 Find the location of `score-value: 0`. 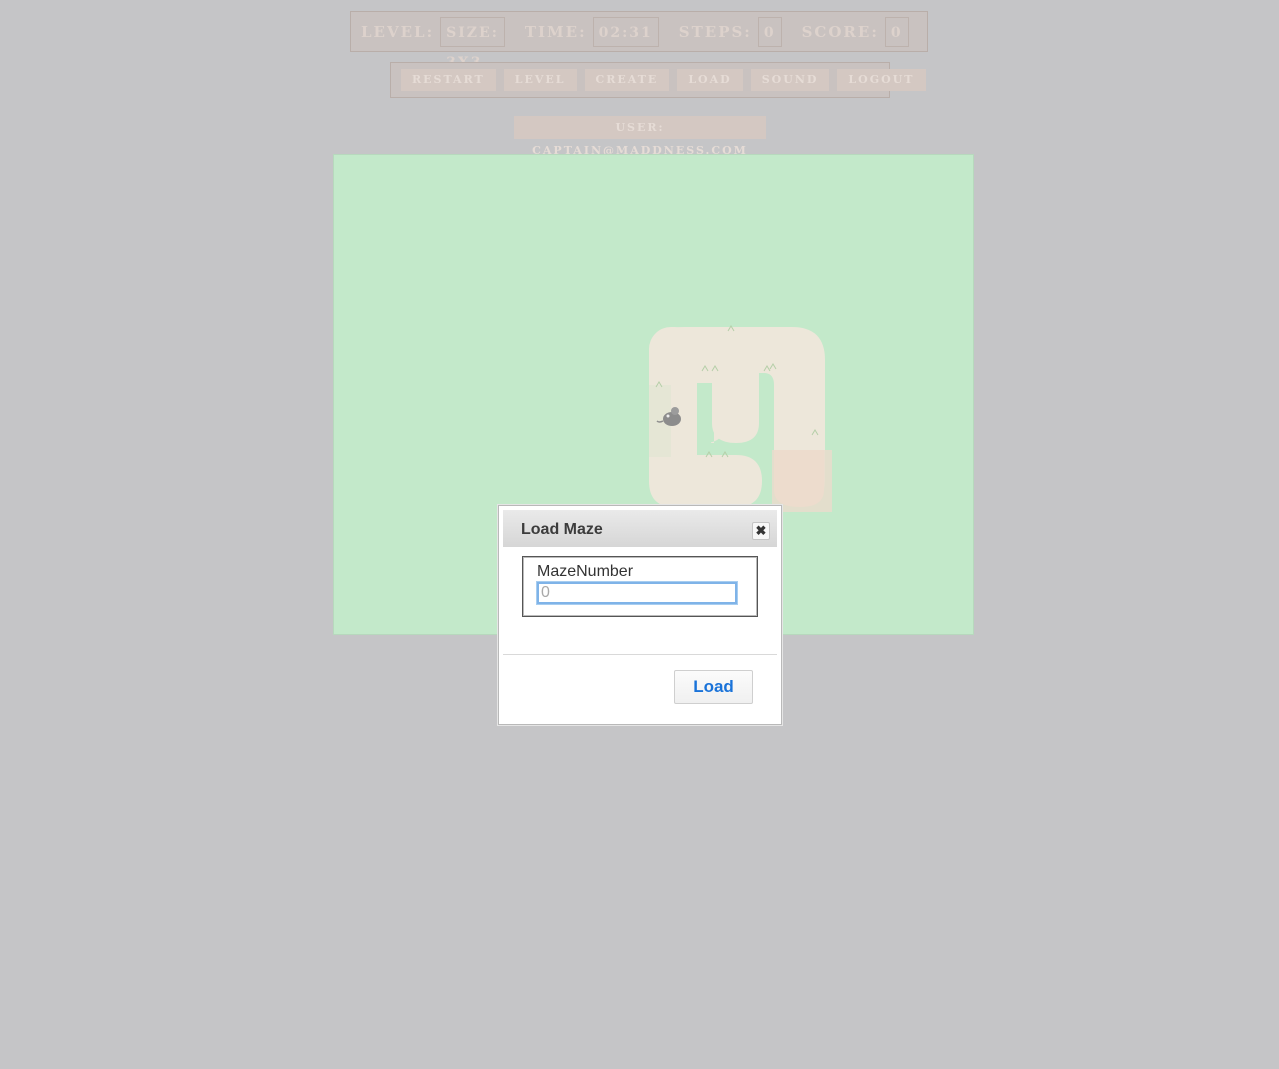

score-value: 0 is located at coordinates (896, 31).